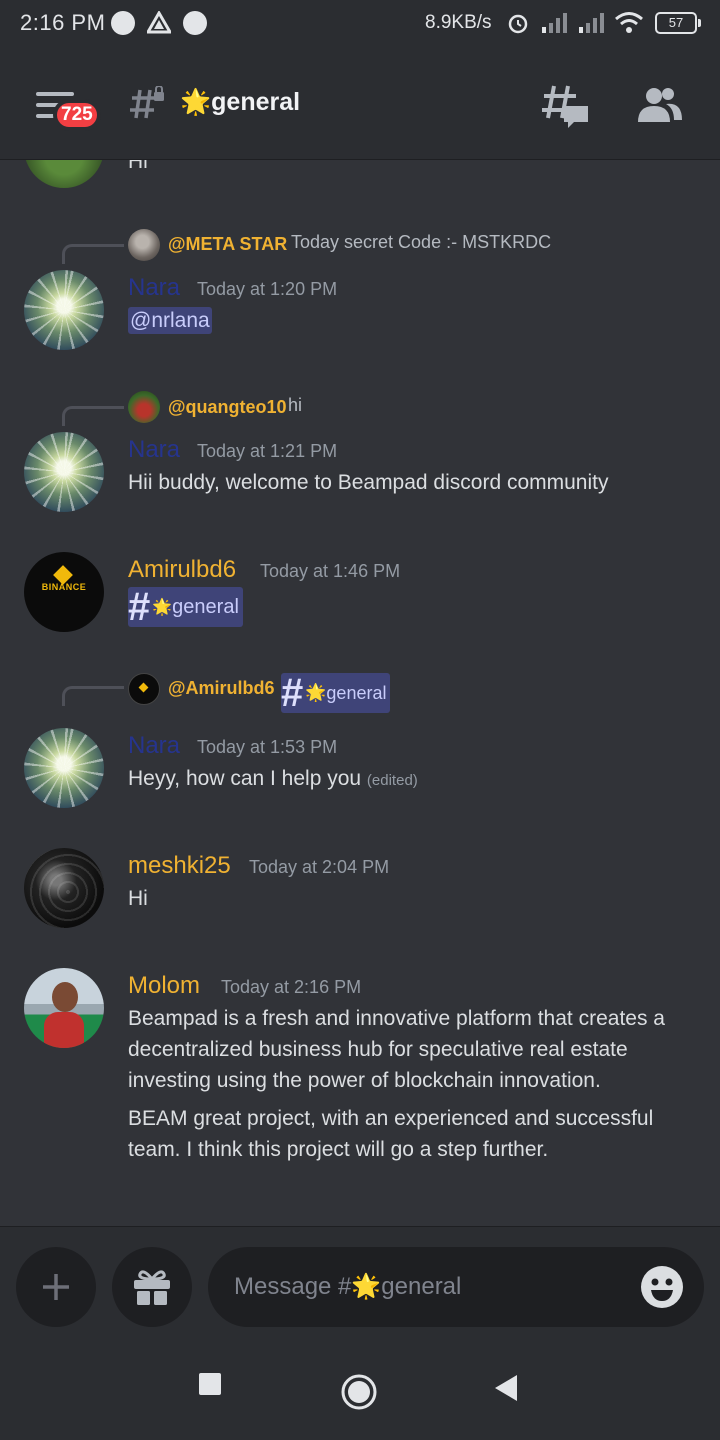 Image resolution: width=720 pixels, height=1440 pixels. I want to click on username: meshki25, so click(179, 866).